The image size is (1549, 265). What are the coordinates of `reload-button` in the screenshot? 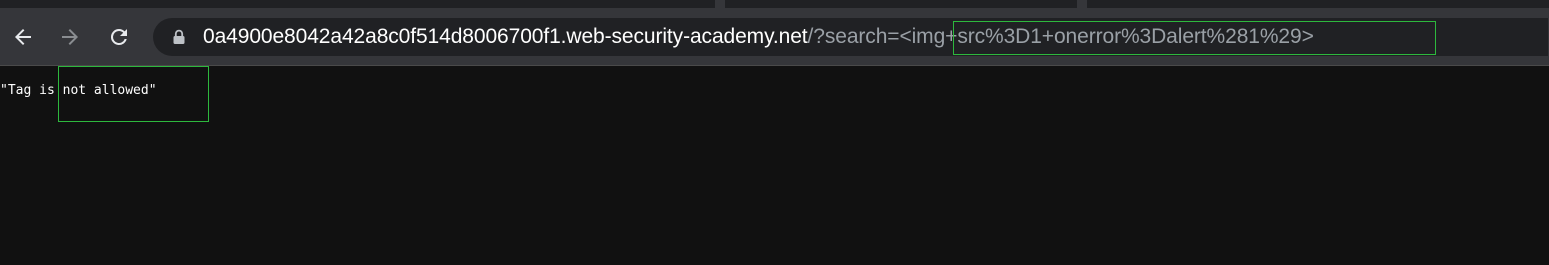 It's located at (119, 37).